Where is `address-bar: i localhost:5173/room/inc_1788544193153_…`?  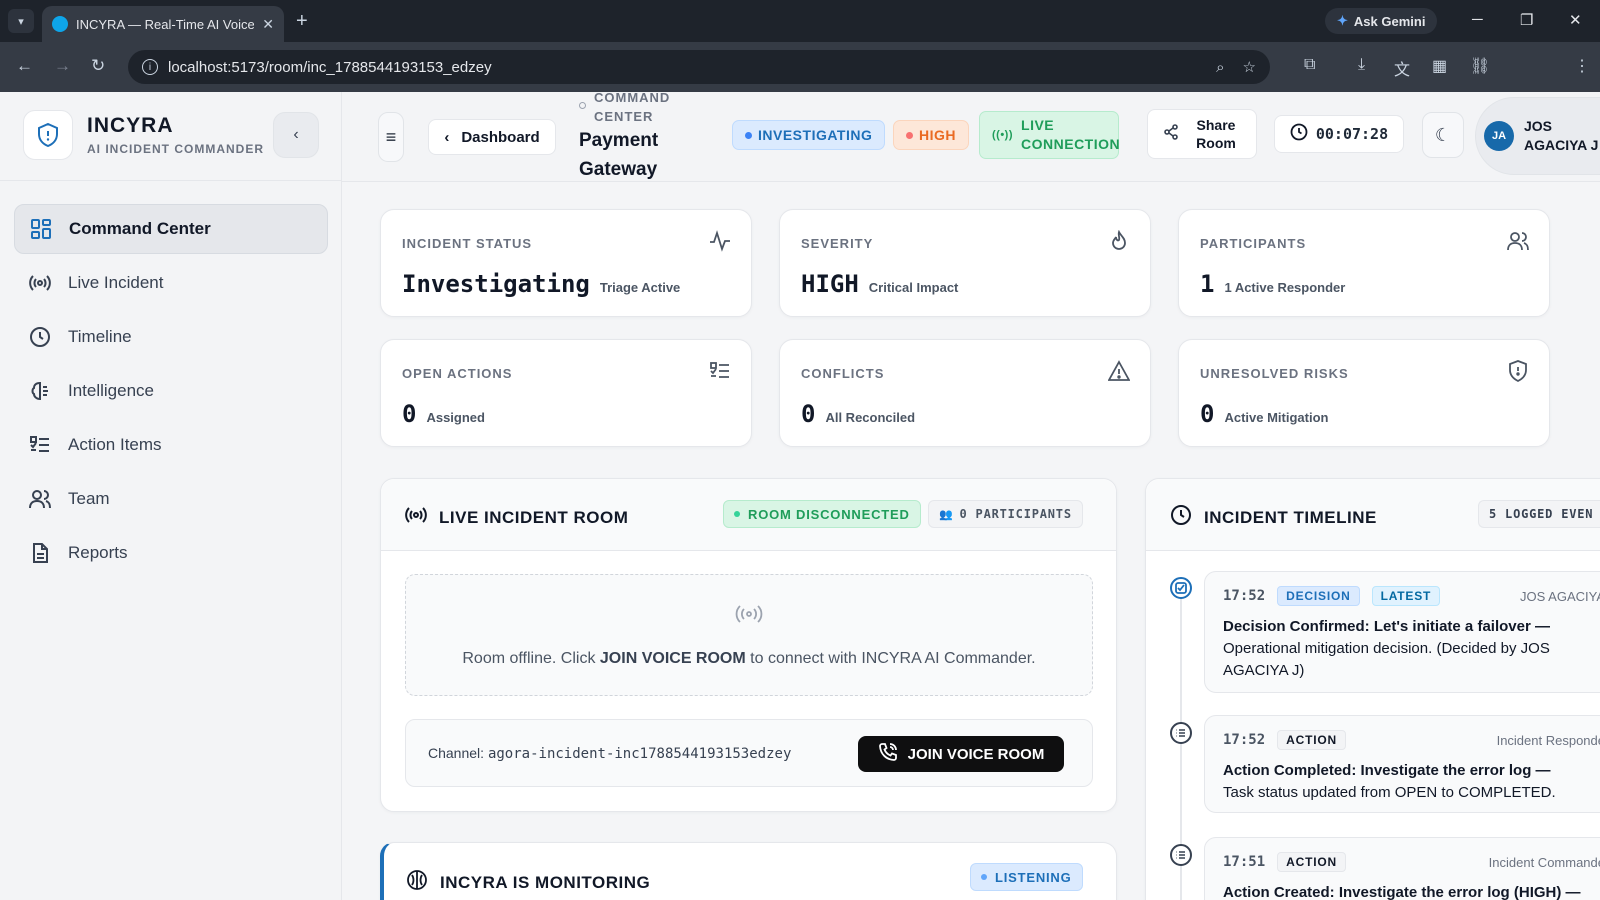
address-bar: i localhost:5173/room/inc_1788544193153_… is located at coordinates (699, 67).